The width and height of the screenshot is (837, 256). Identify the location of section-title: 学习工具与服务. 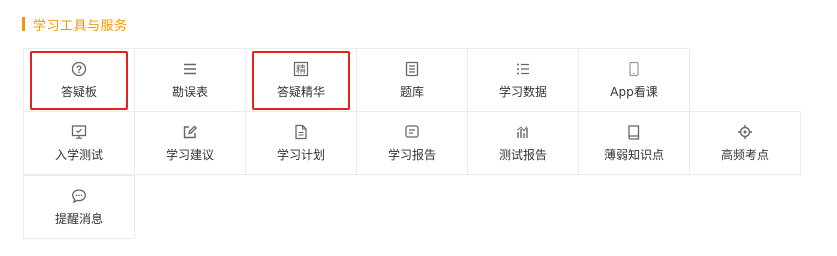
(80, 26).